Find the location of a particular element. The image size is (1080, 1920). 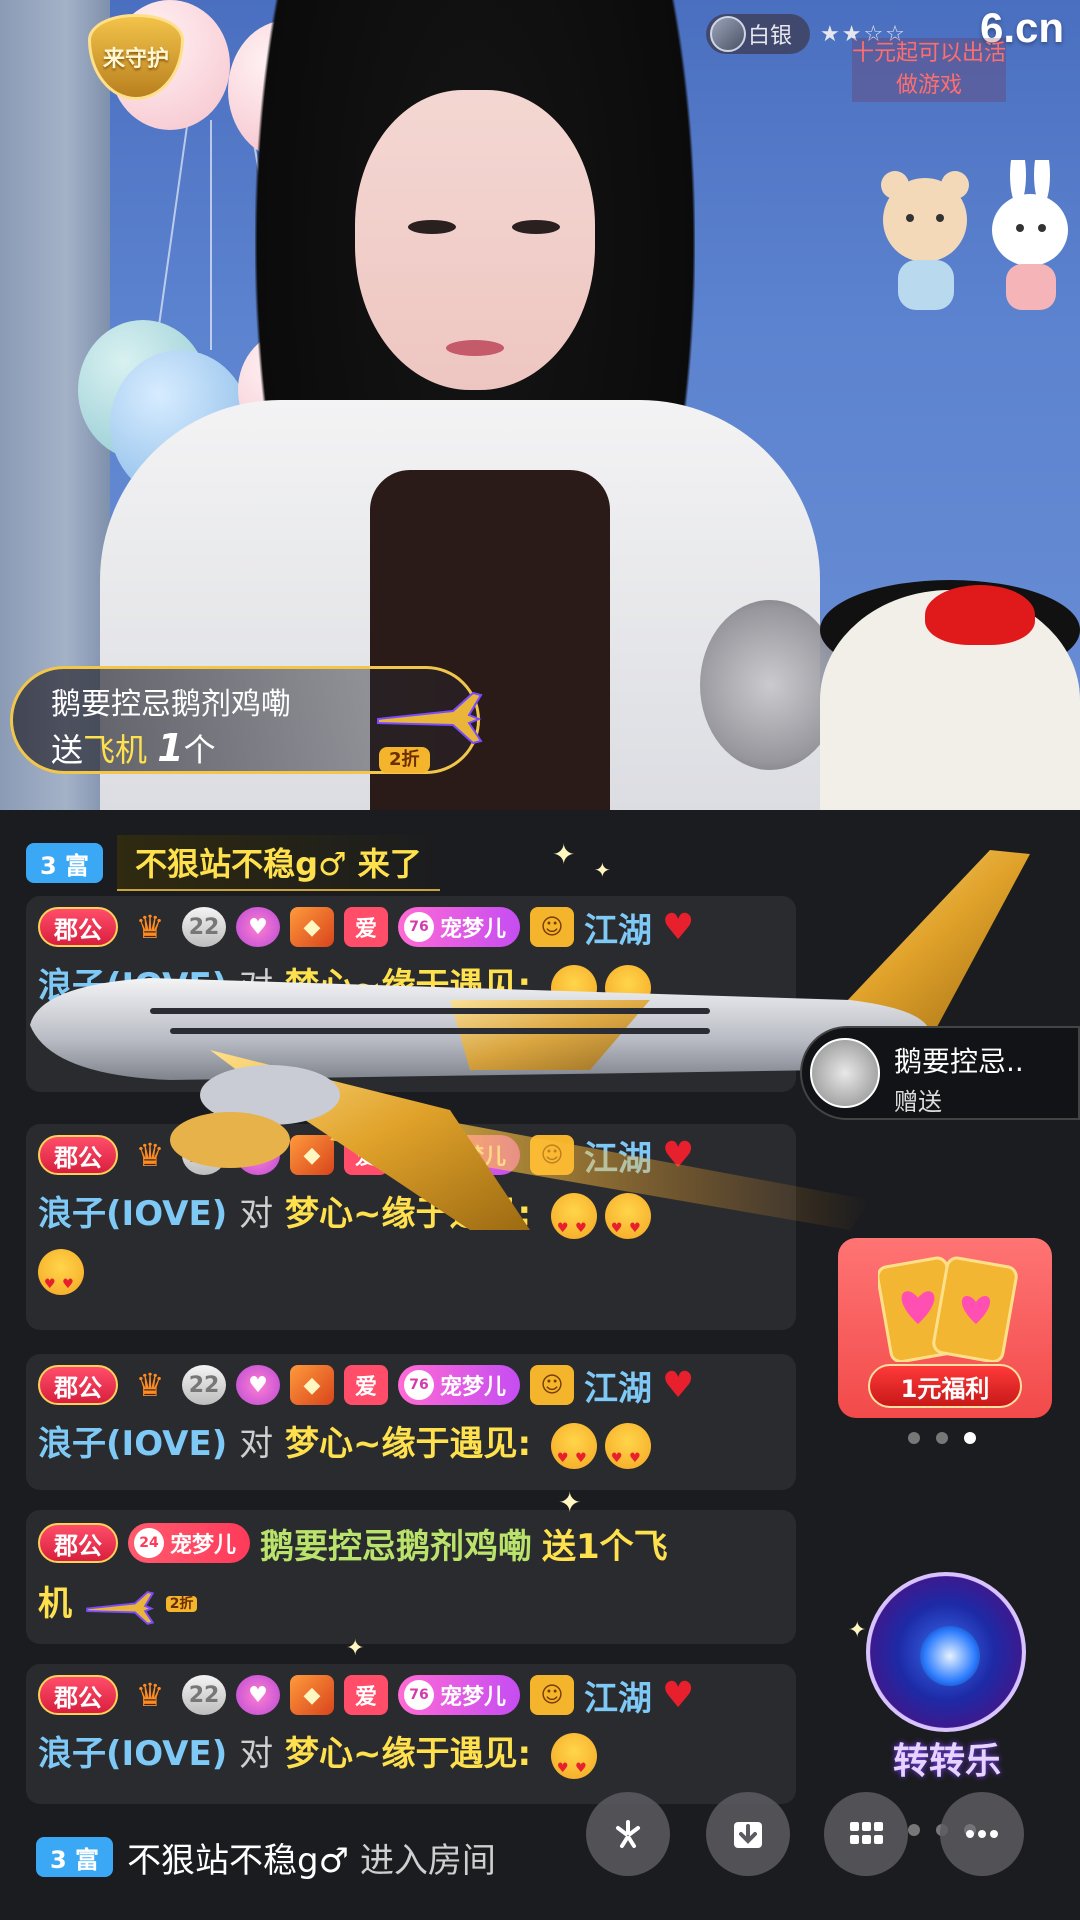

gift-action-tail: 机 is located at coordinates (55, 1604).